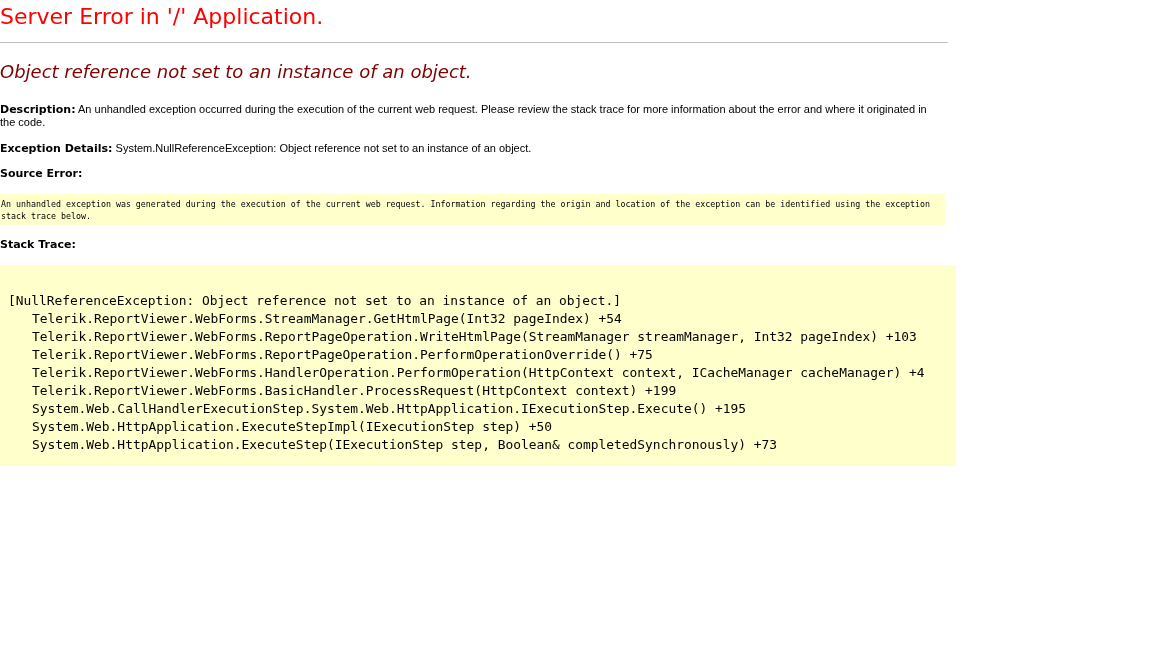  What do you see at coordinates (389, 409) in the screenshot?
I see `stack-frame-line: System.Web.CallHandlerExecutionStep.System.Web.HttpApplication.IExecutionStep.Execute() +195` at bounding box center [389, 409].